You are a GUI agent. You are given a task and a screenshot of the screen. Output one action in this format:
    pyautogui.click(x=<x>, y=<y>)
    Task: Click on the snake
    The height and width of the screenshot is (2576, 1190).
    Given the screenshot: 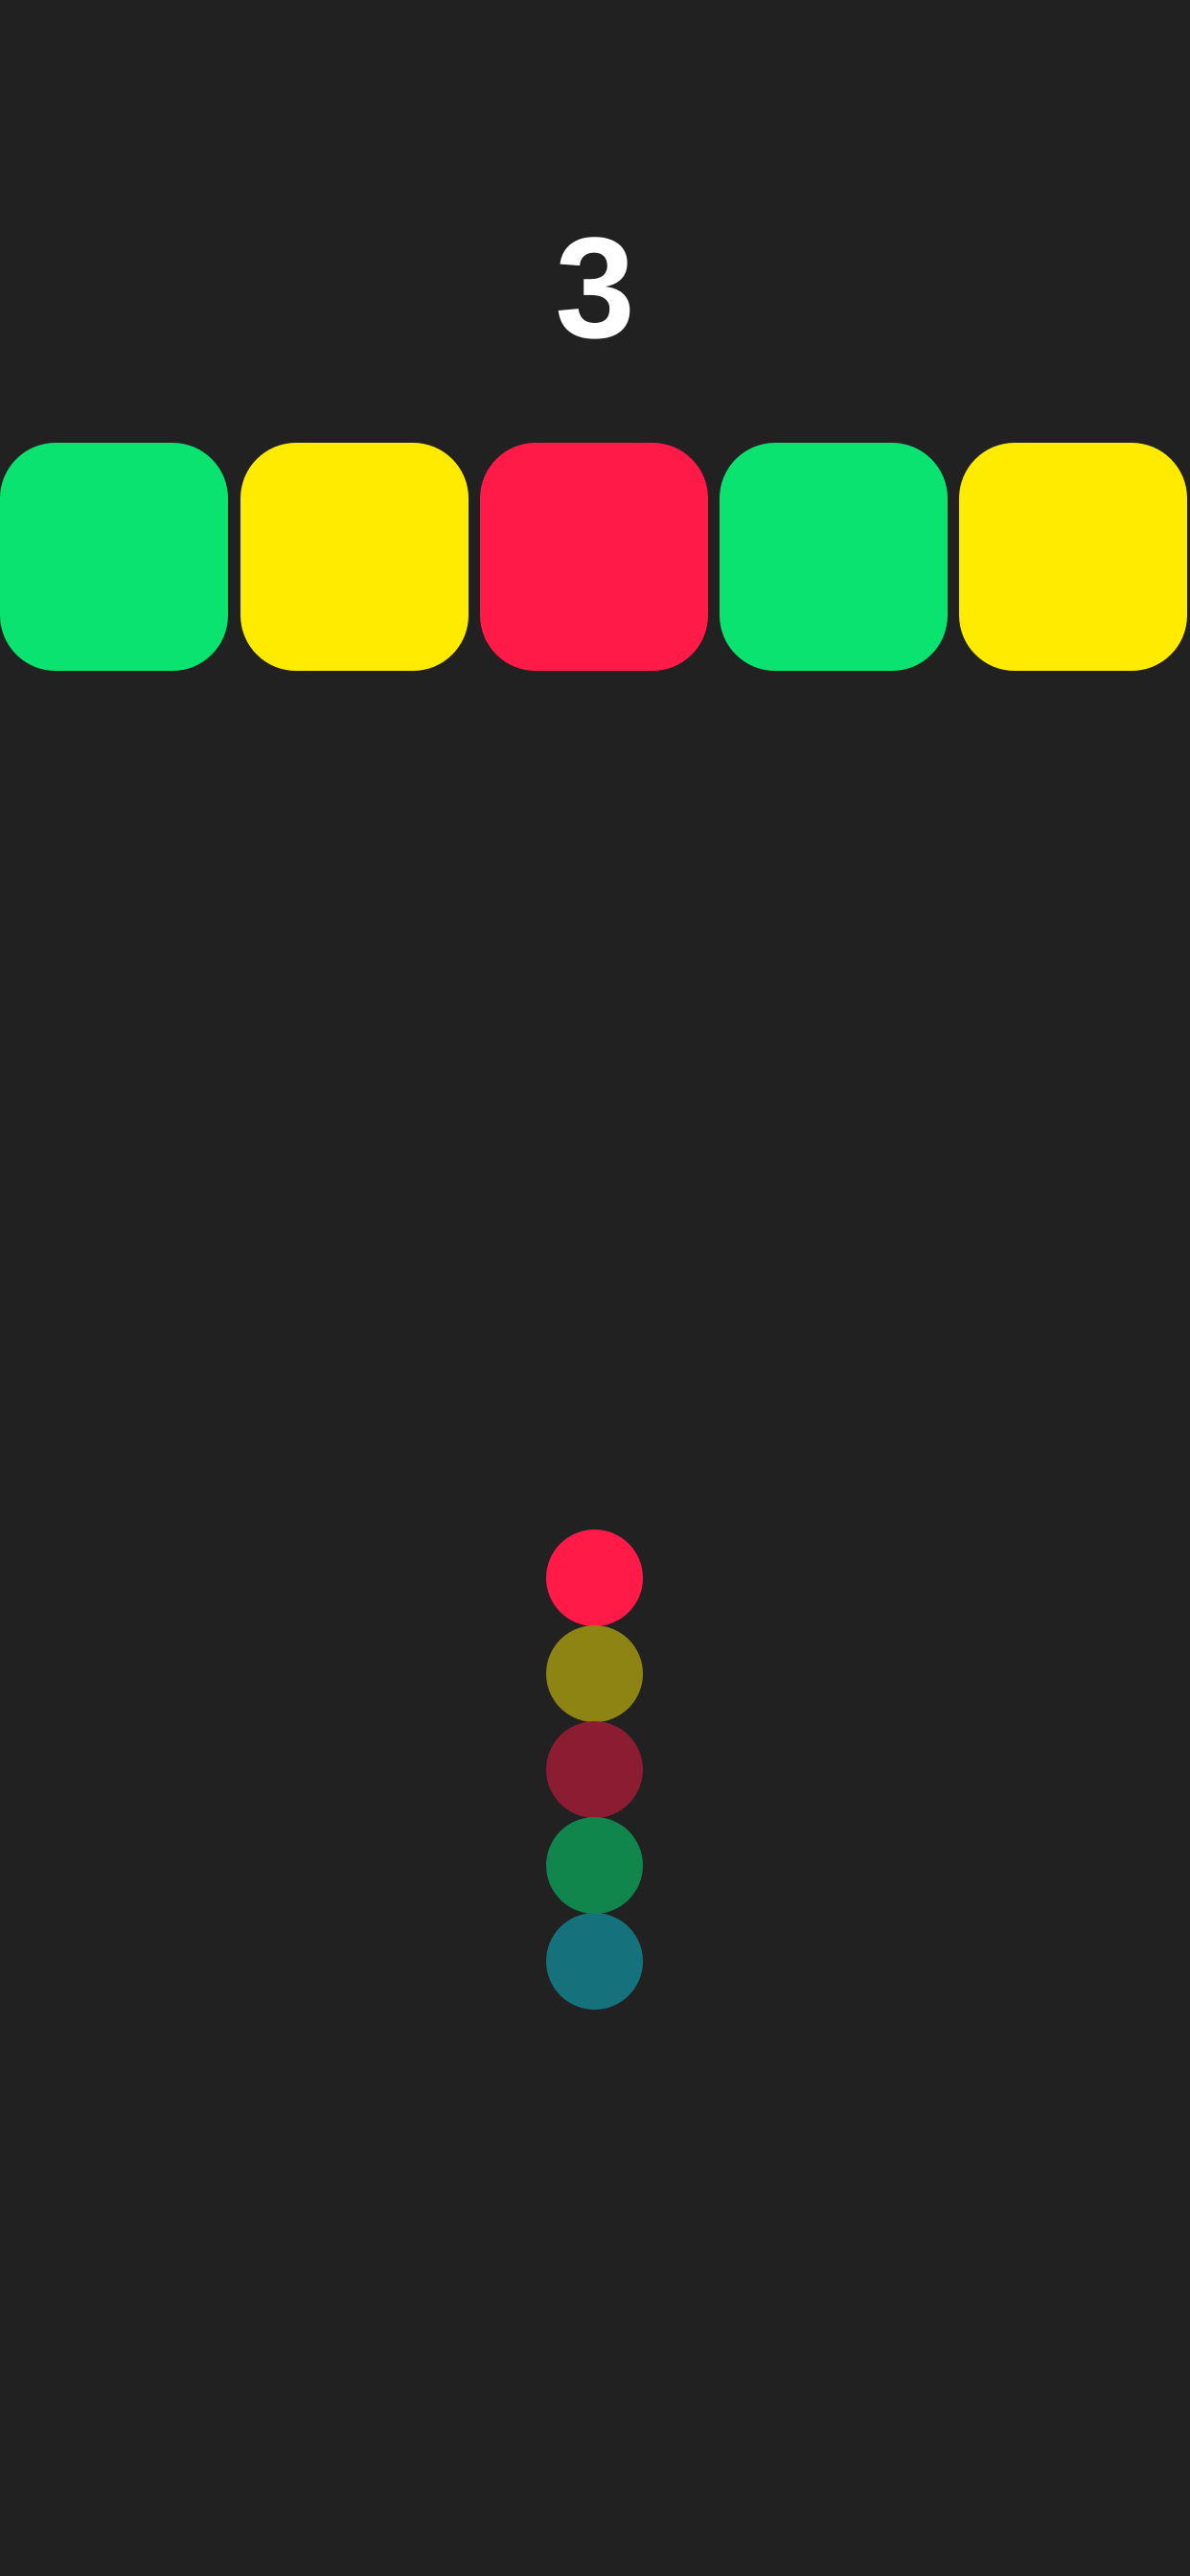 What is the action you would take?
    pyautogui.click(x=594, y=1770)
    